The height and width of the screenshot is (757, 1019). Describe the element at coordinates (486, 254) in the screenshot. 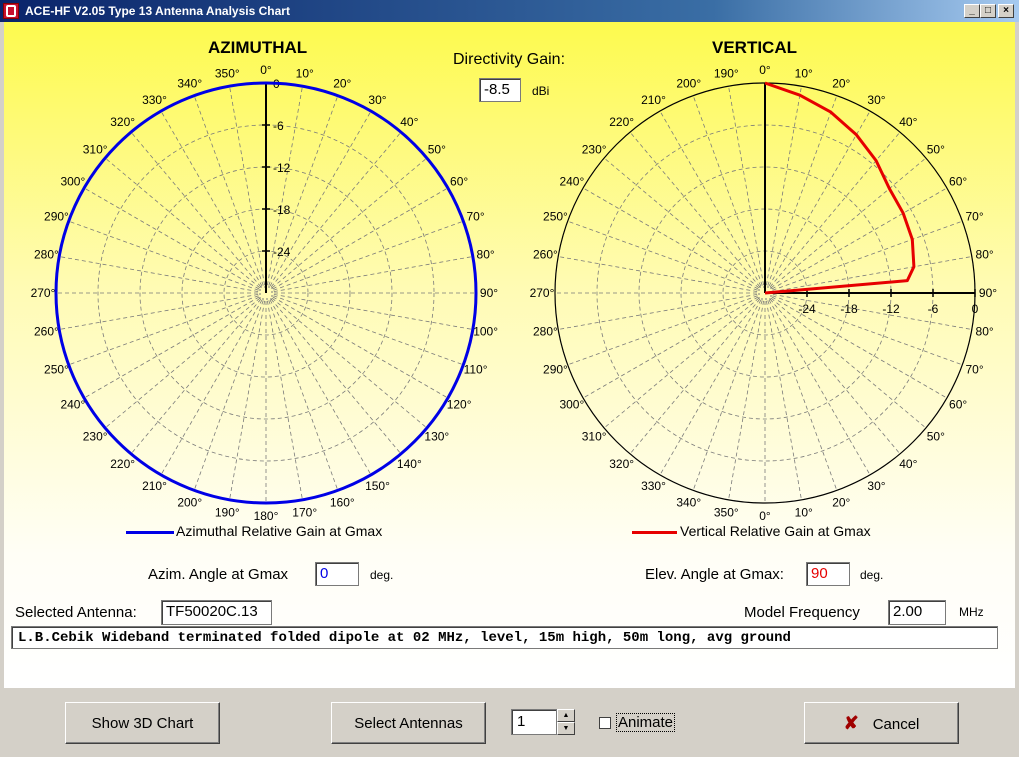

I see `azimuth-angle-label: 80°` at that location.